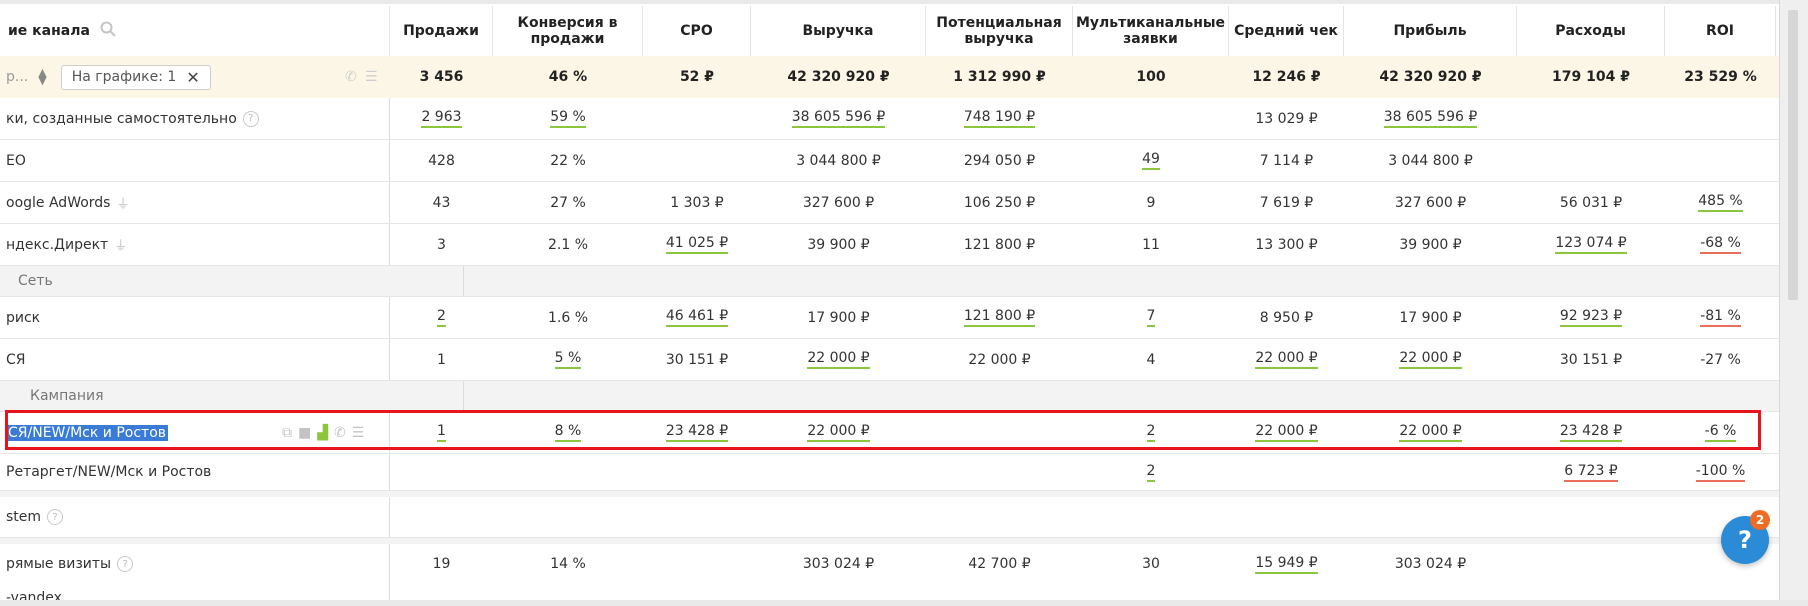 The width and height of the screenshot is (1808, 606). I want to click on total-roi: 23 529 %, so click(1720, 77).